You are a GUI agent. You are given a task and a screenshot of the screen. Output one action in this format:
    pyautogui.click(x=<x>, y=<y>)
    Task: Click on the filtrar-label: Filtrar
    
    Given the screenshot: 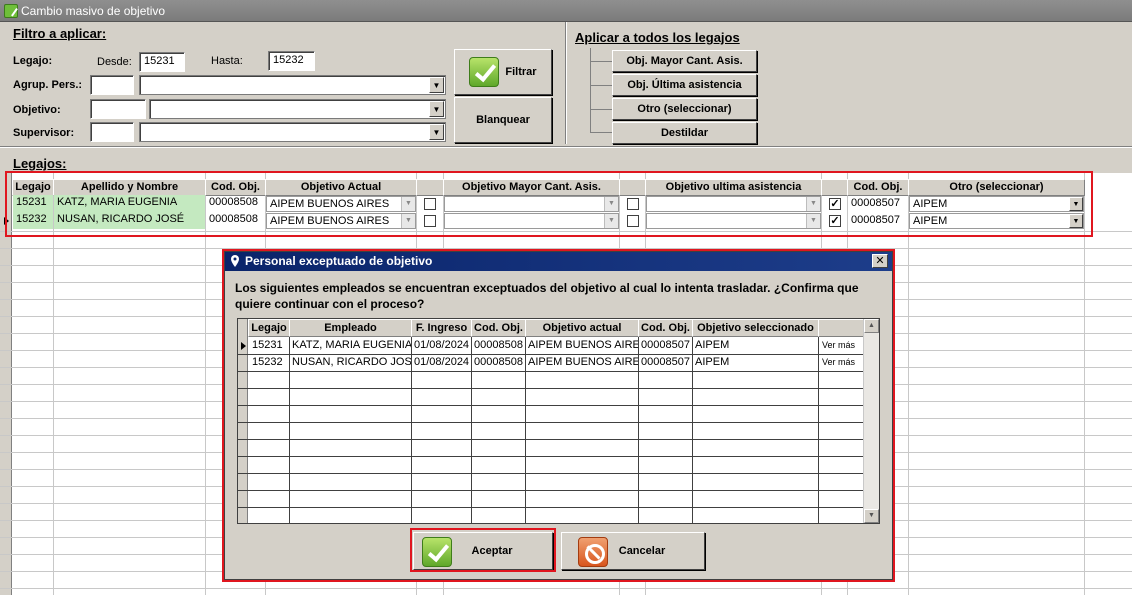 What is the action you would take?
    pyautogui.click(x=521, y=72)
    